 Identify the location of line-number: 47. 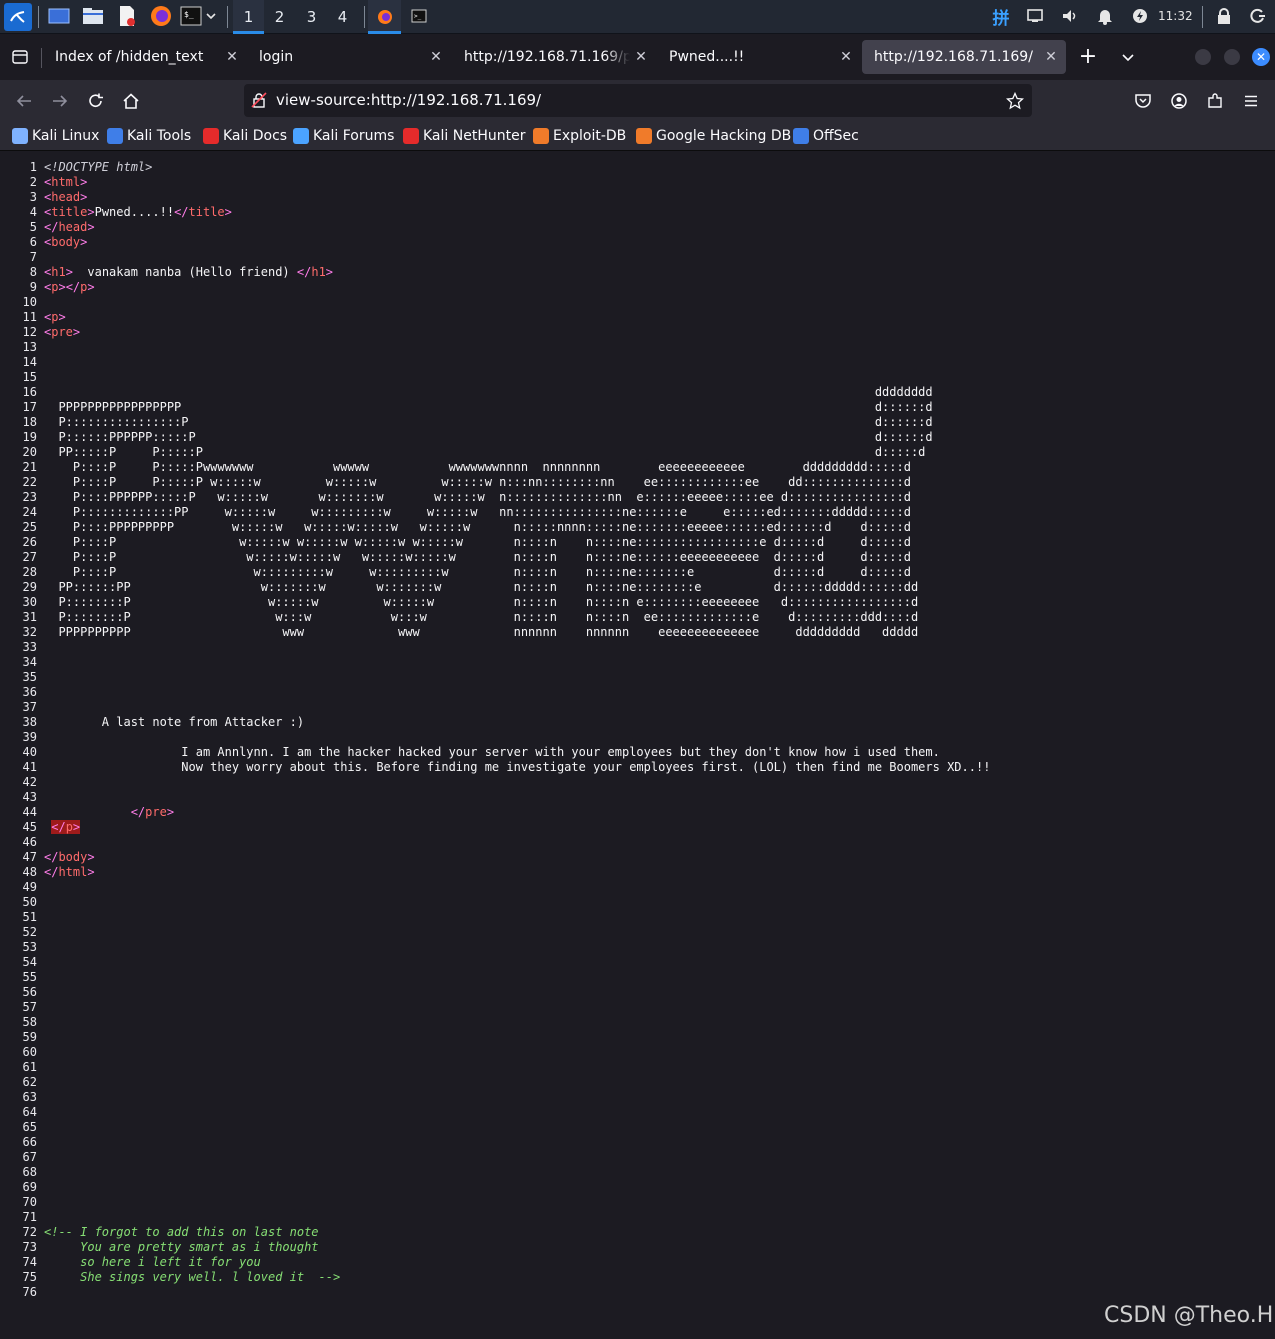
(29, 857).